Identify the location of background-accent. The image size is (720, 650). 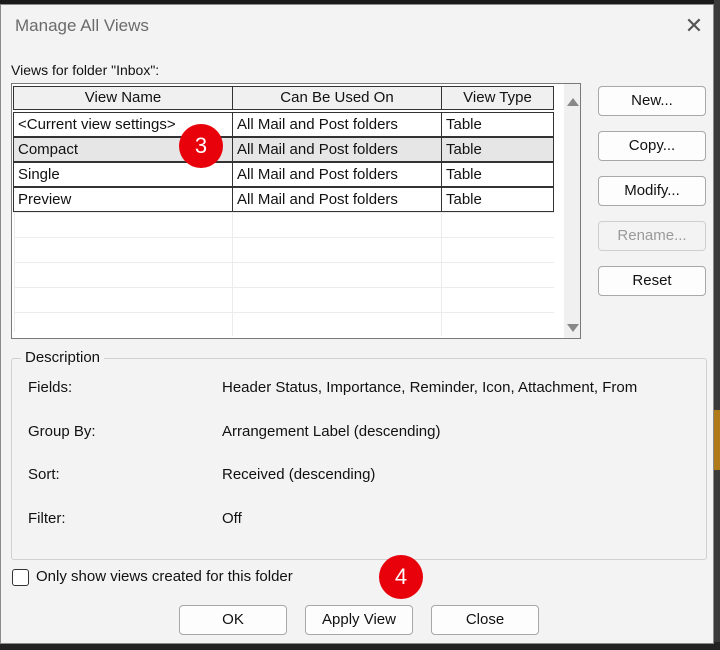
(717, 440).